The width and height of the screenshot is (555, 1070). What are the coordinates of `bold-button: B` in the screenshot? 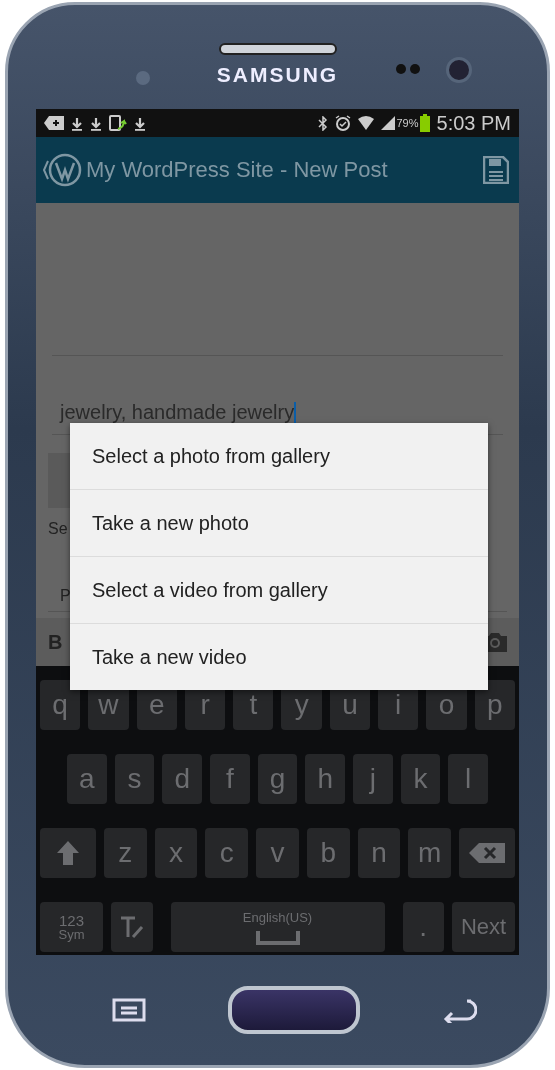 It's located at (55, 642).